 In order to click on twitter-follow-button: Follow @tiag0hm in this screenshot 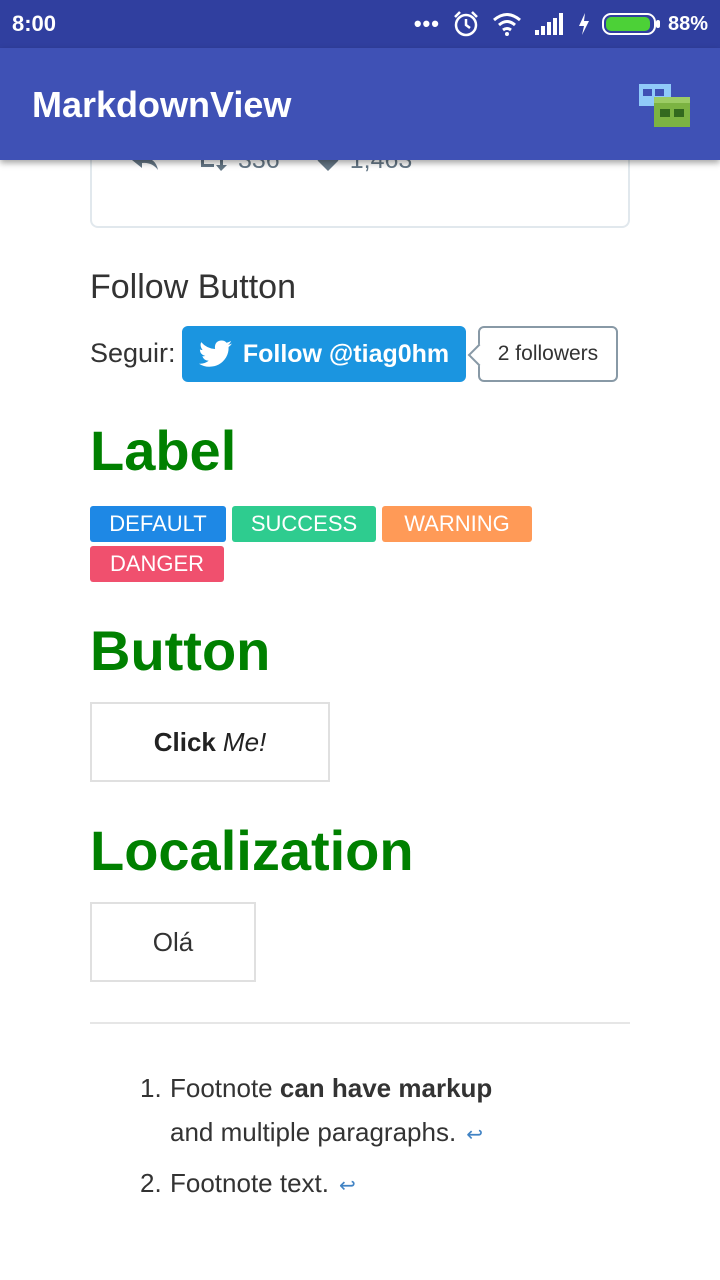, I will do `click(324, 354)`.